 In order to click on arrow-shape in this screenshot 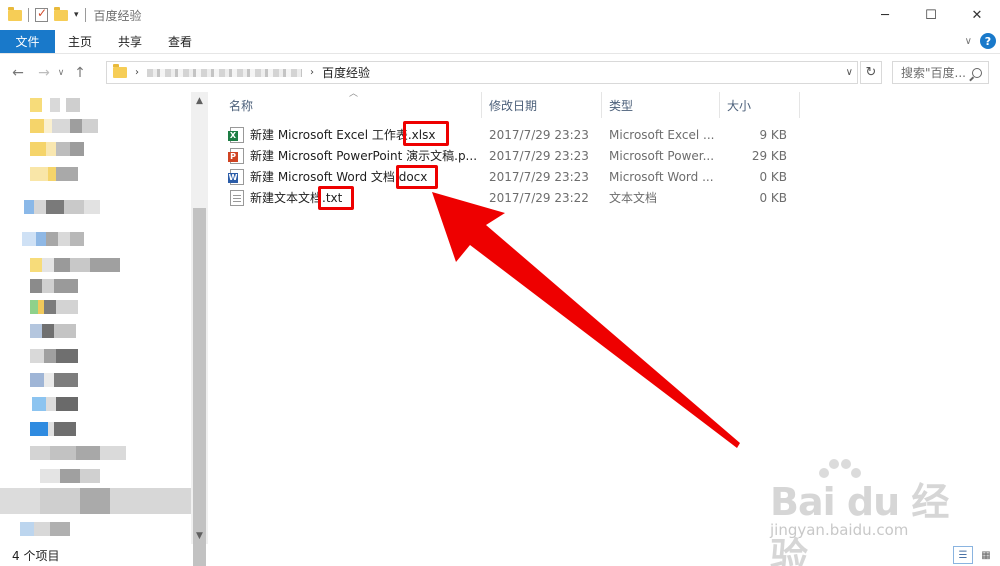, I will do `click(586, 320)`.